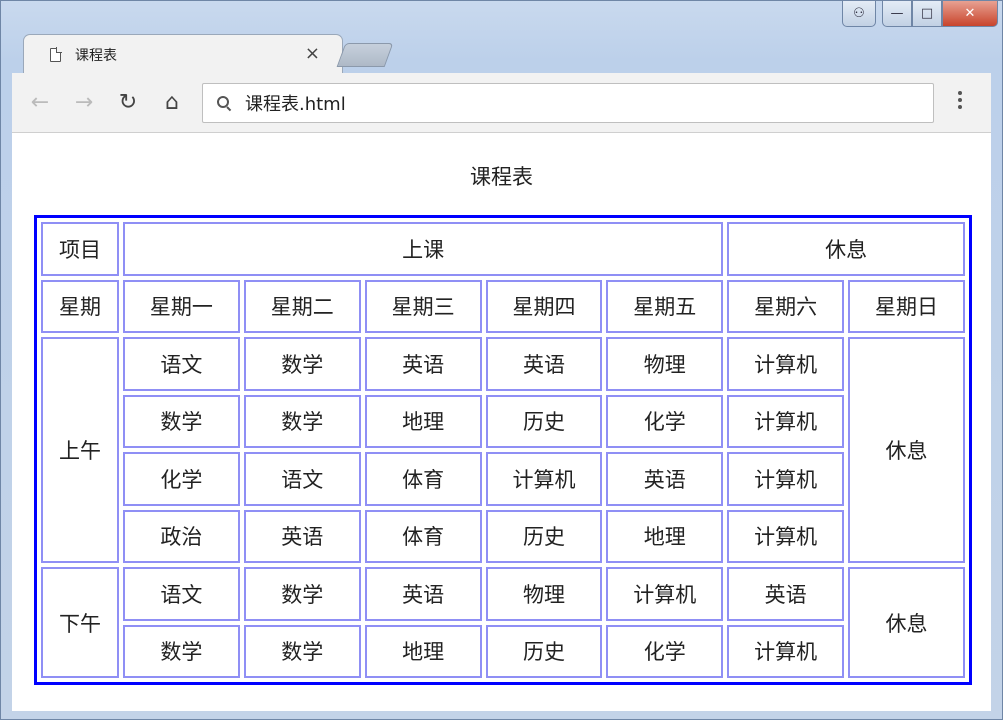  Describe the element at coordinates (55, 55) in the screenshot. I see `page-icon` at that location.